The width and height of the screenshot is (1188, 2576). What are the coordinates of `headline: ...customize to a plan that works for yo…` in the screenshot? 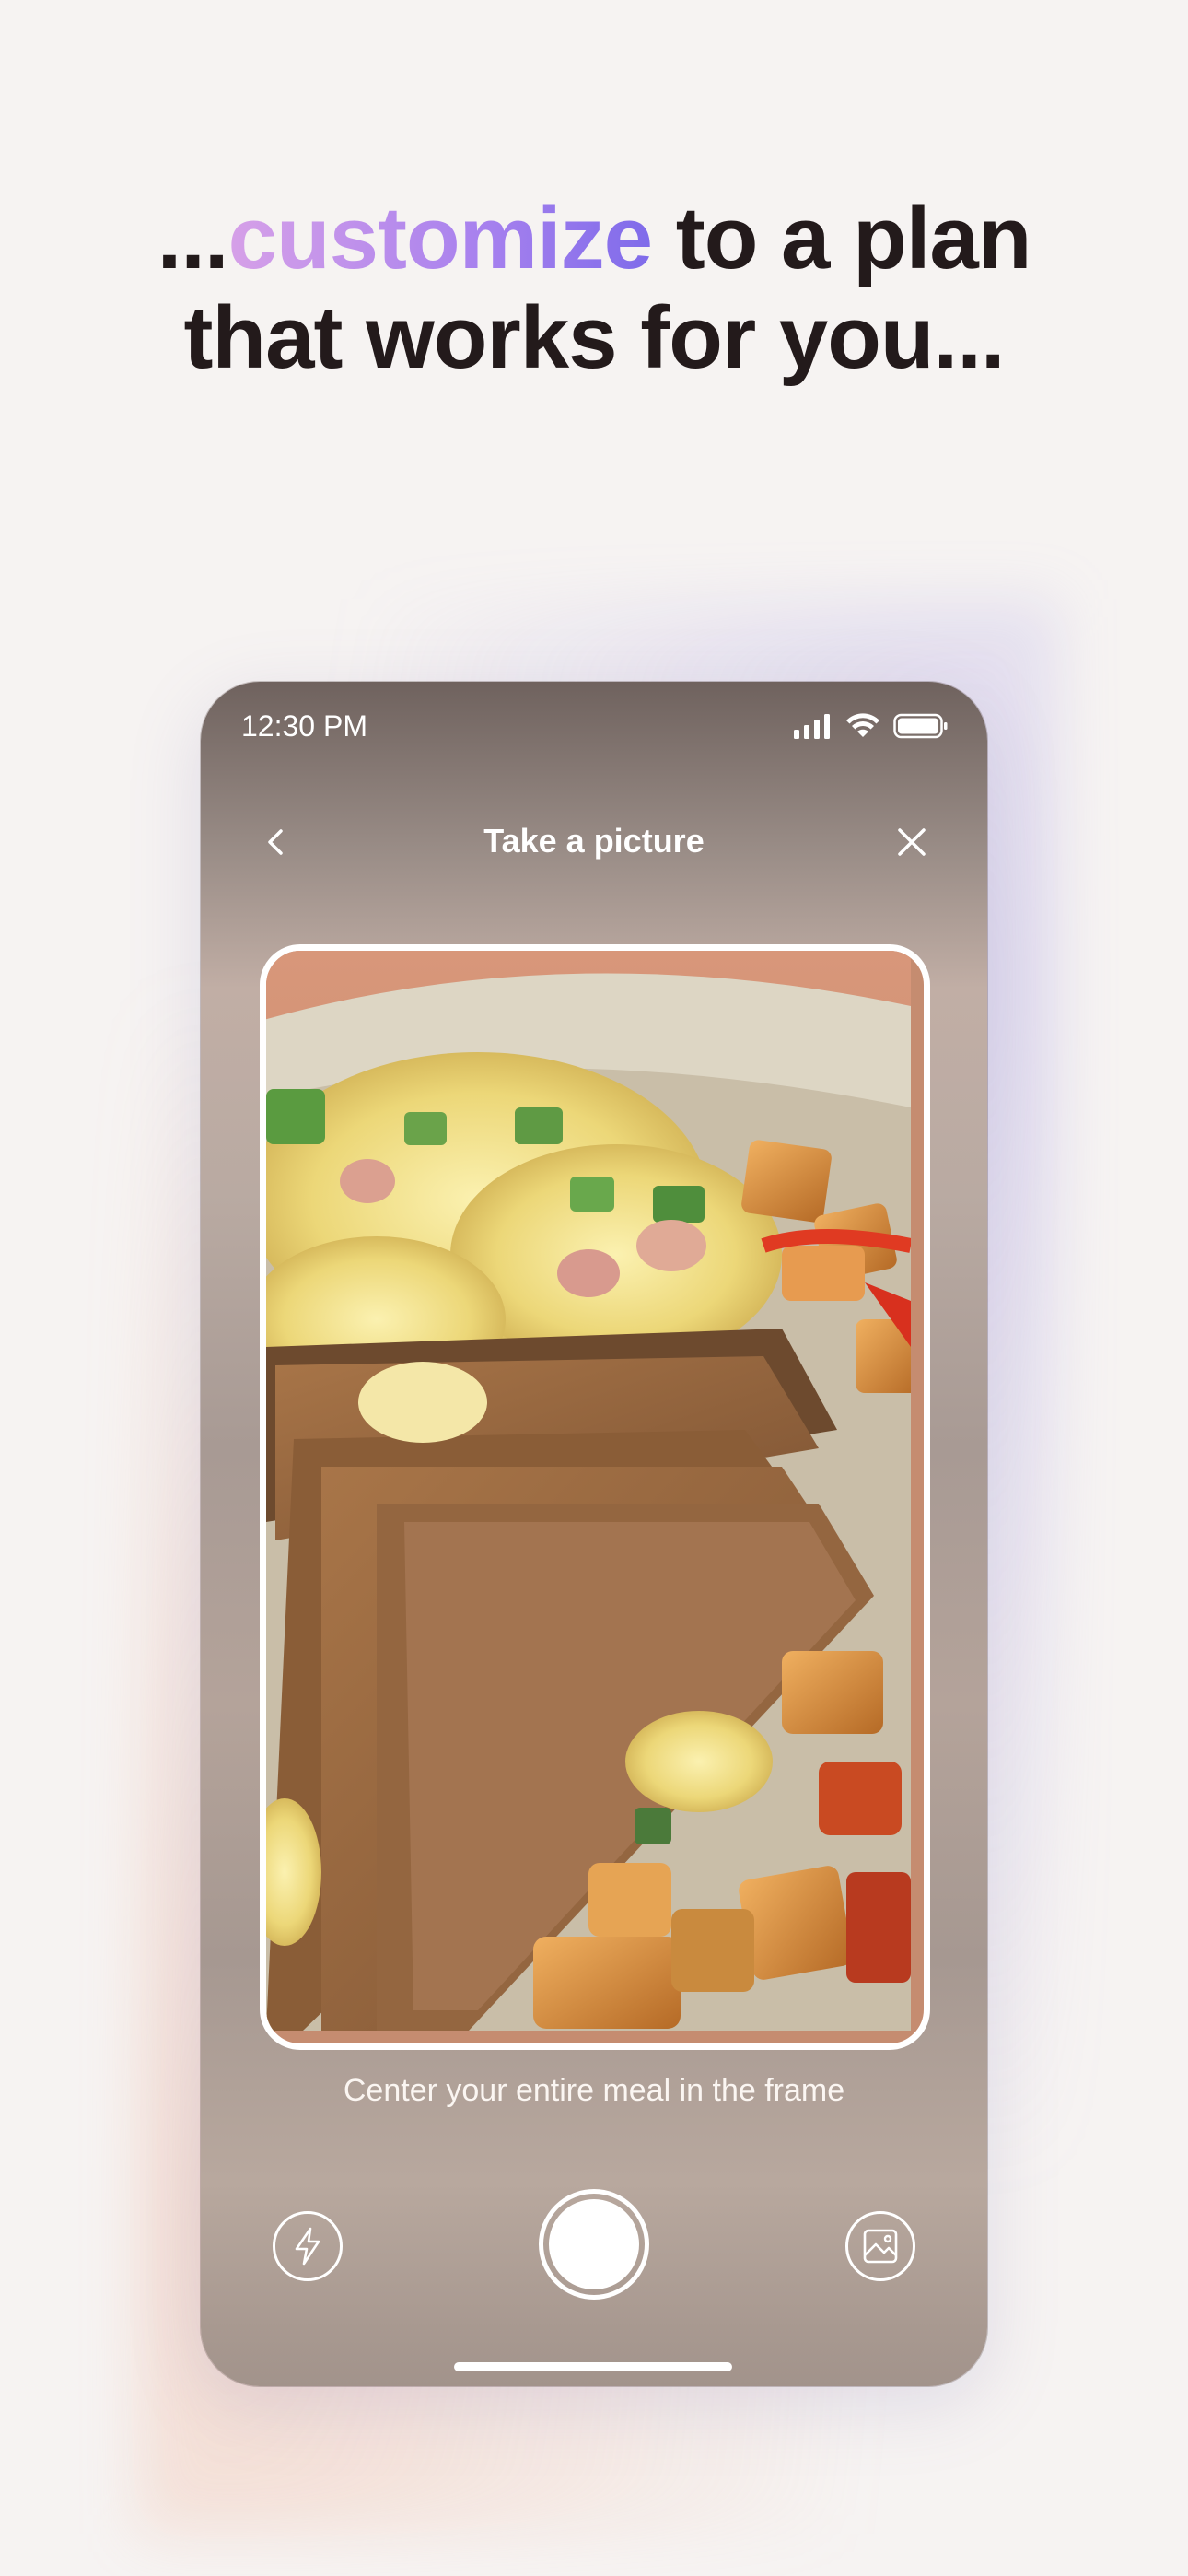 It's located at (594, 288).